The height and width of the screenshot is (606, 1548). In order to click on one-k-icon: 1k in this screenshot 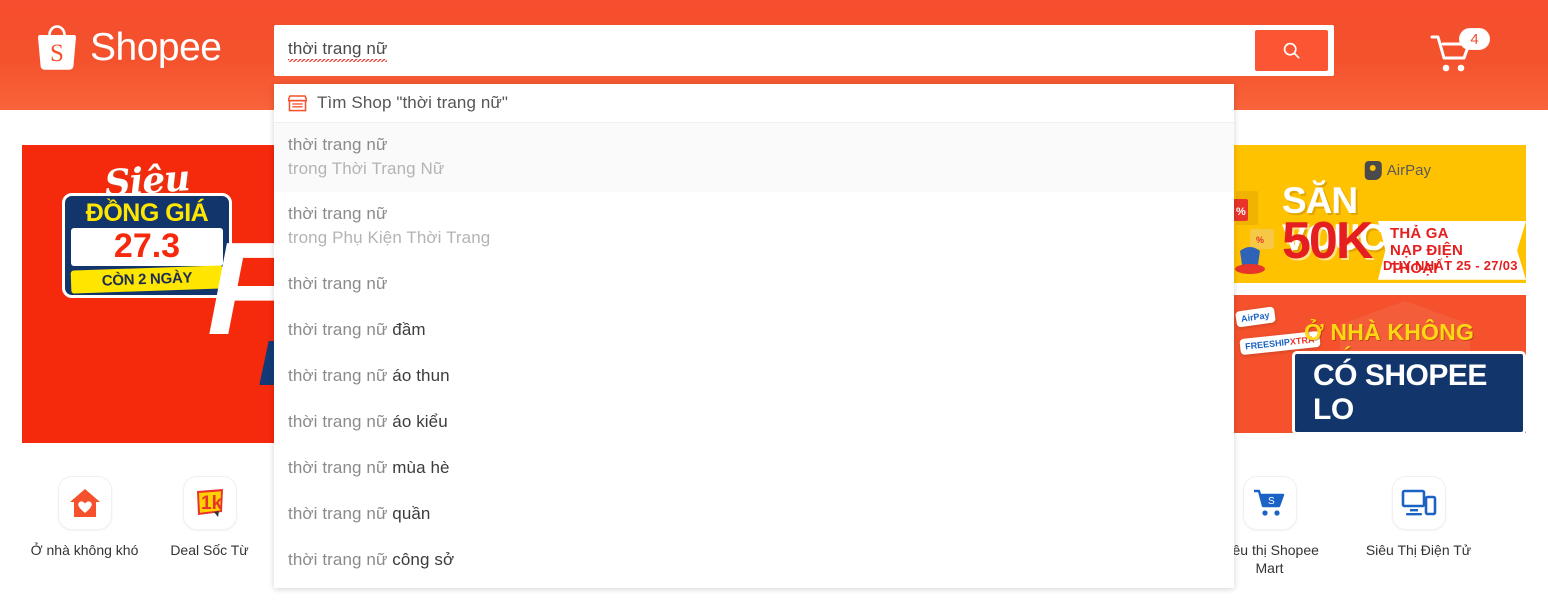, I will do `click(209, 503)`.